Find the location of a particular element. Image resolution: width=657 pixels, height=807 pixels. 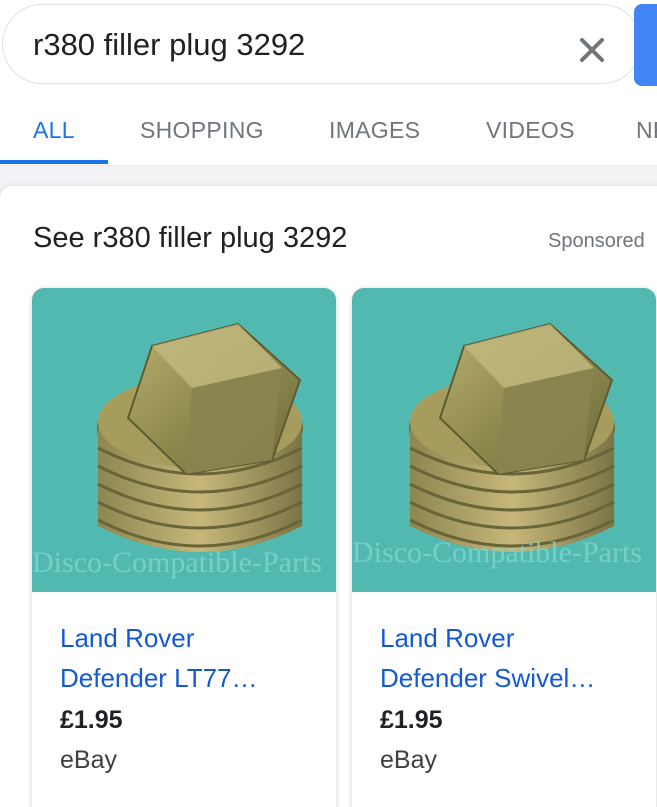

search-button is located at coordinates (645, 45).